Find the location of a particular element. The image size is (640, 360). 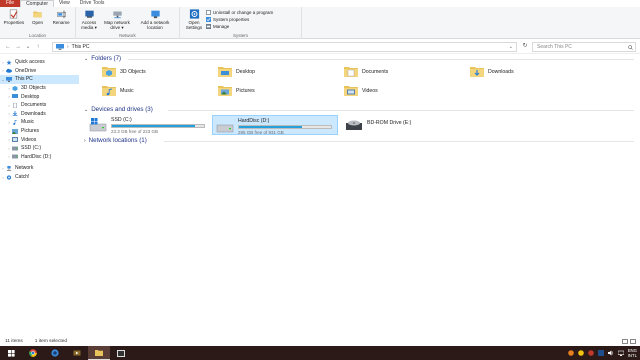

taskbar: ENG INTL is located at coordinates (320, 353).